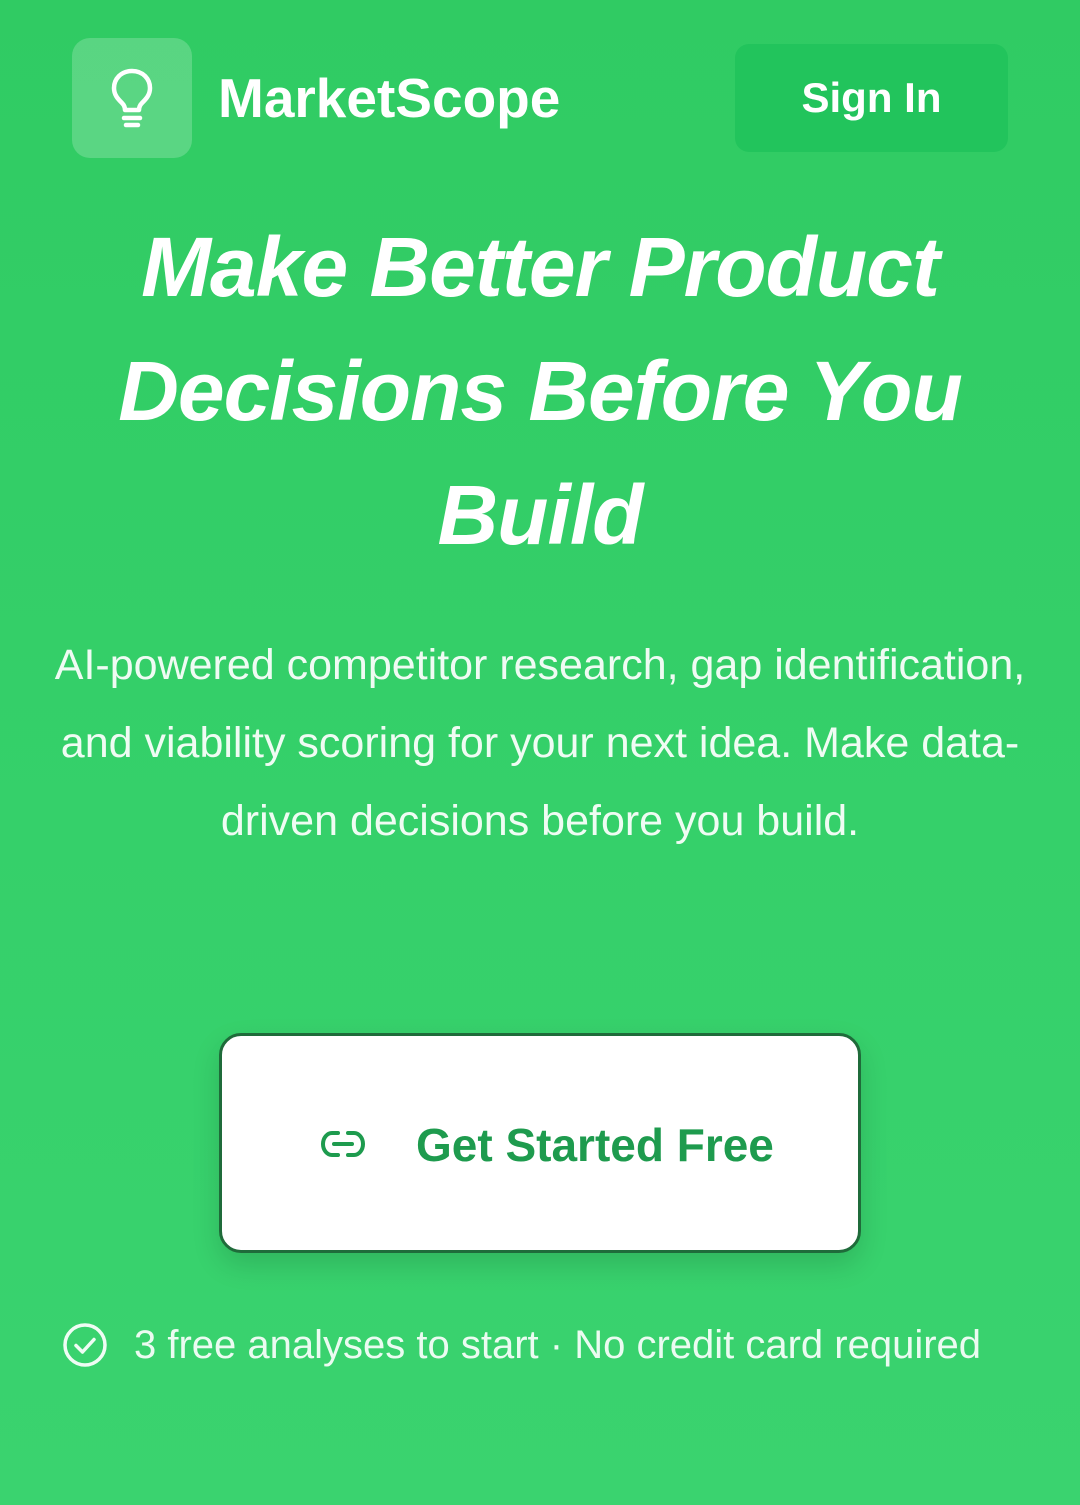 This screenshot has width=1080, height=1505. I want to click on lightbulb-icon, so click(132, 98).